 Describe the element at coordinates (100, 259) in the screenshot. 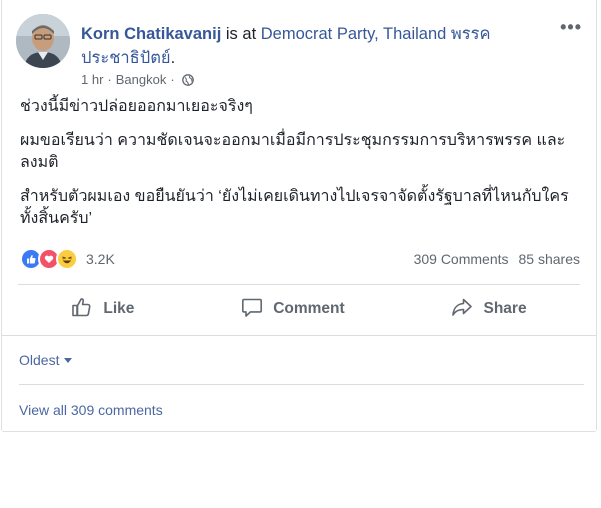

I see `reaction-count: 3.2K` at that location.